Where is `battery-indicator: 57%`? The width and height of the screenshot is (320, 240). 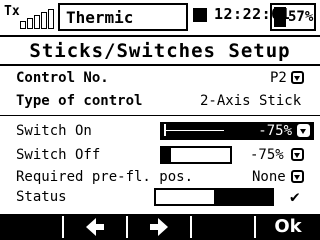
battery-indicator: 57% is located at coordinates (293, 17).